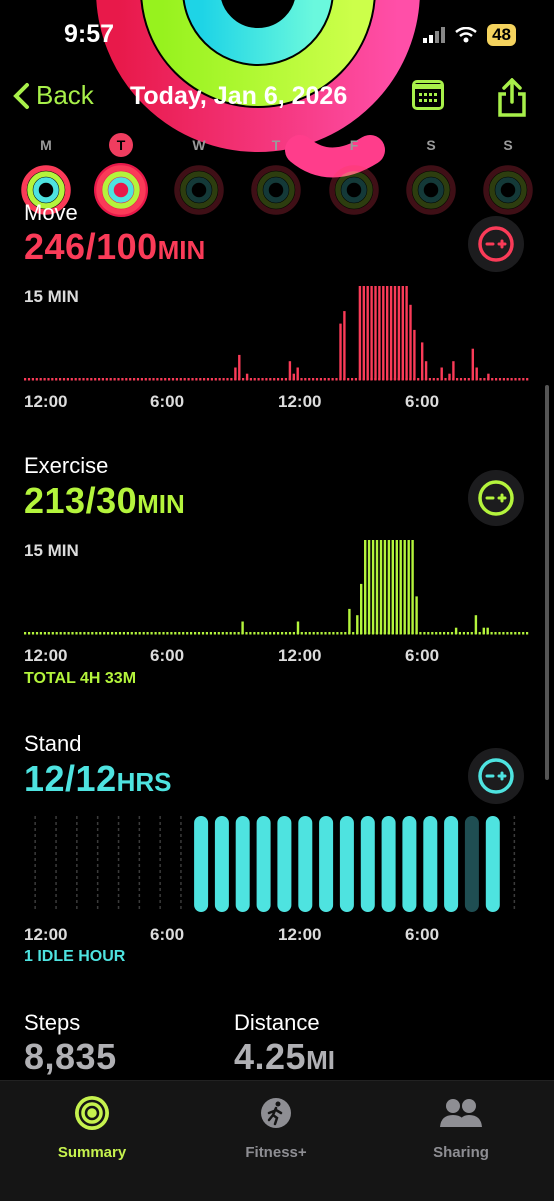 The width and height of the screenshot is (554, 1201). What do you see at coordinates (547, 582) in the screenshot?
I see `scroll-indicator` at bounding box center [547, 582].